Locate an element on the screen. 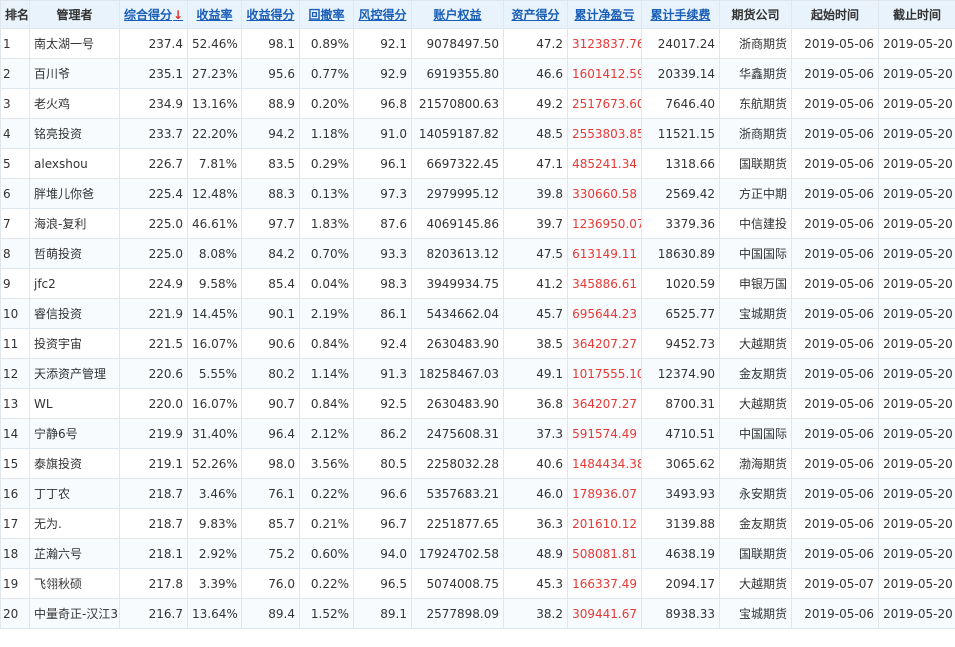 This screenshot has height=647, width=955. net-profit-cell: 201610.12 is located at coordinates (604, 523).